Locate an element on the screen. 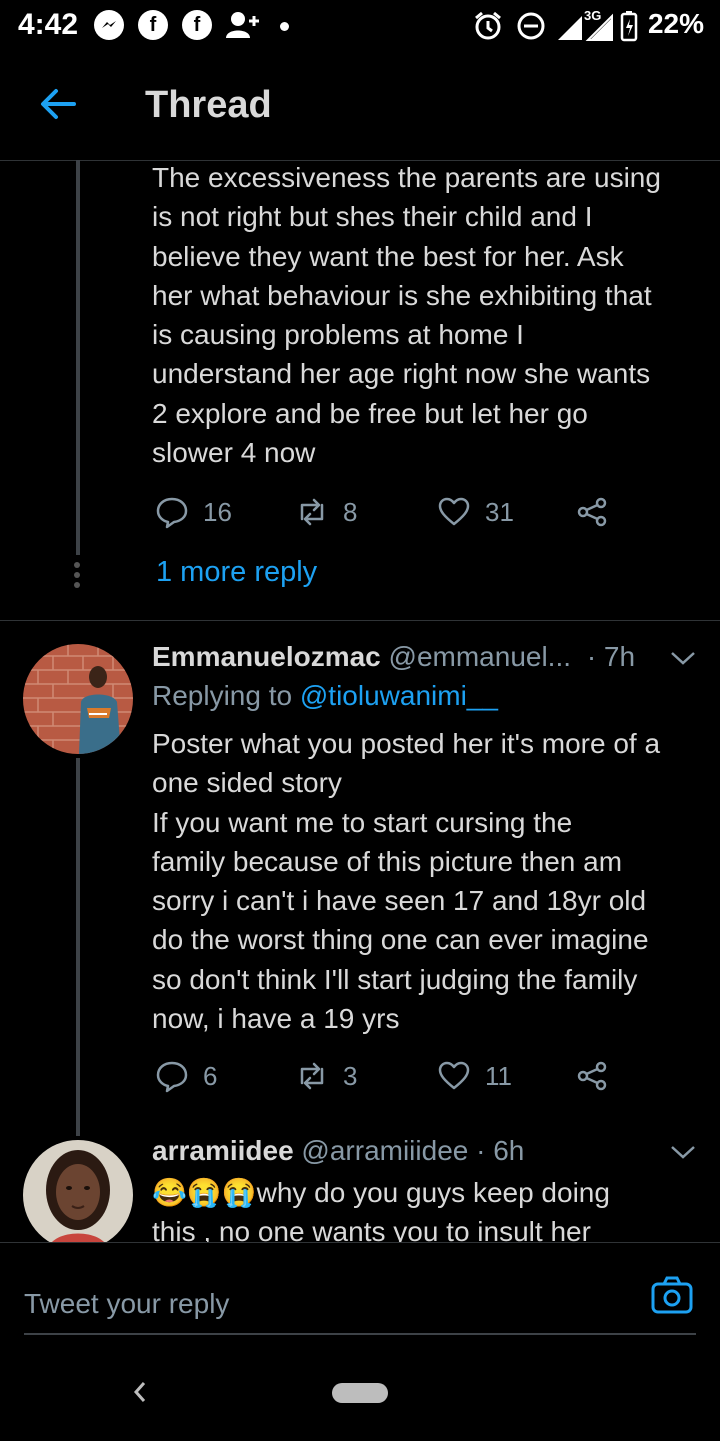 The image size is (720, 1441). retweet-count: 8 is located at coordinates (350, 511).